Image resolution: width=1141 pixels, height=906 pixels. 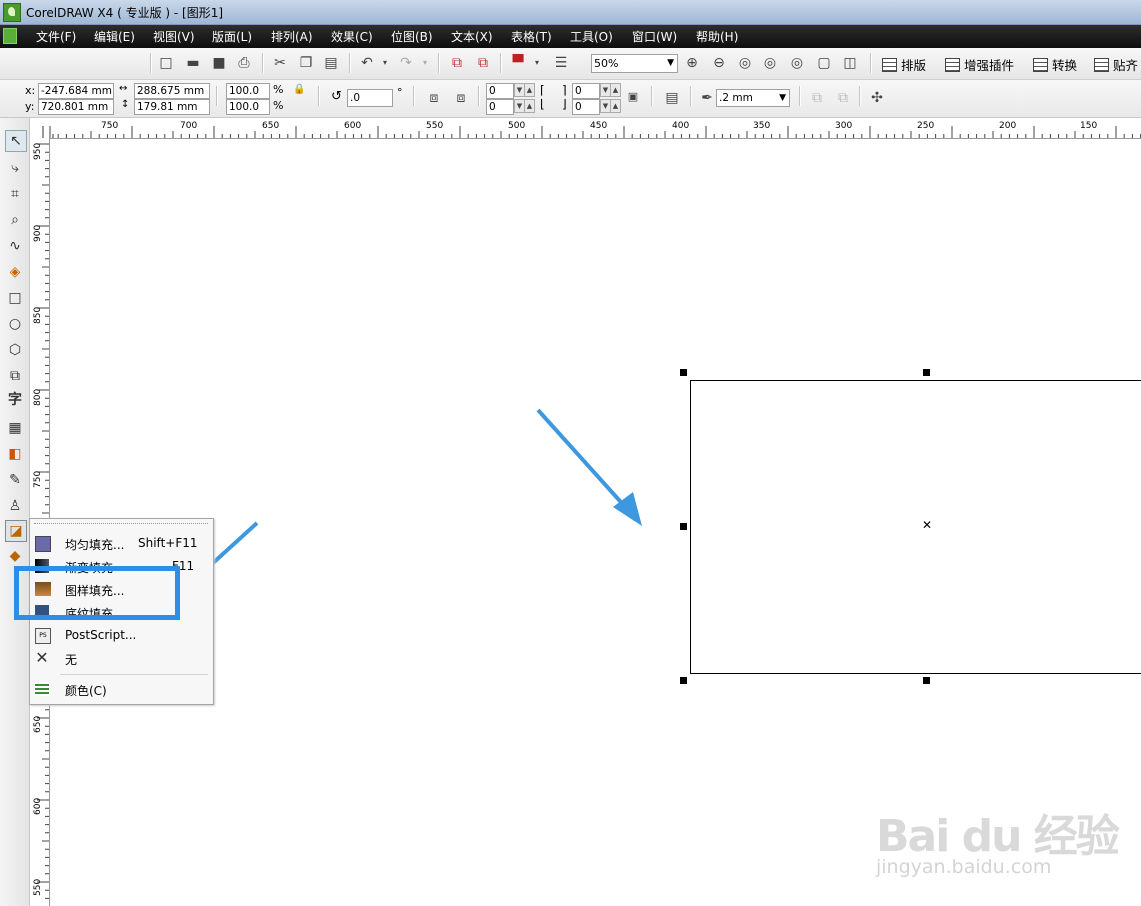 I want to click on pattern-fill-highlight, so click(x=97, y=593).